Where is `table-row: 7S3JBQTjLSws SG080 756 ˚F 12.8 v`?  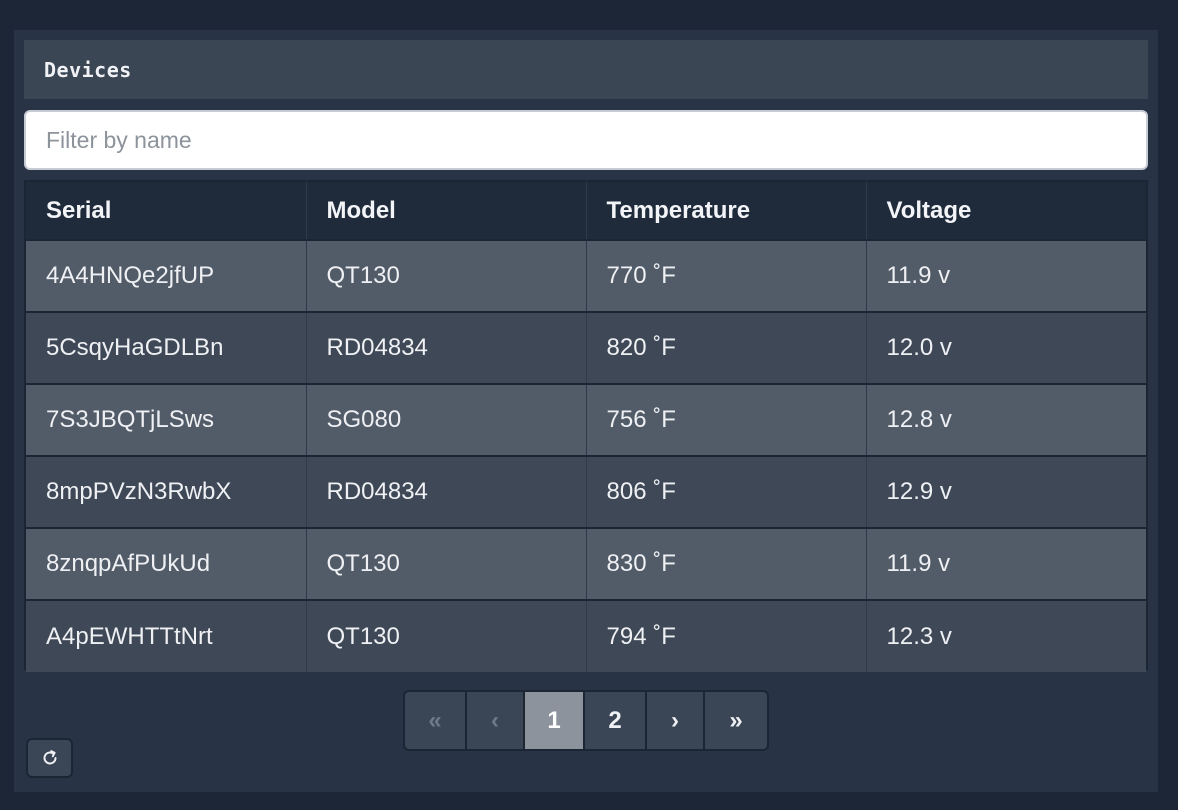
table-row: 7S3JBQTjLSws SG080 756 ˚F 12.8 v is located at coordinates (586, 420).